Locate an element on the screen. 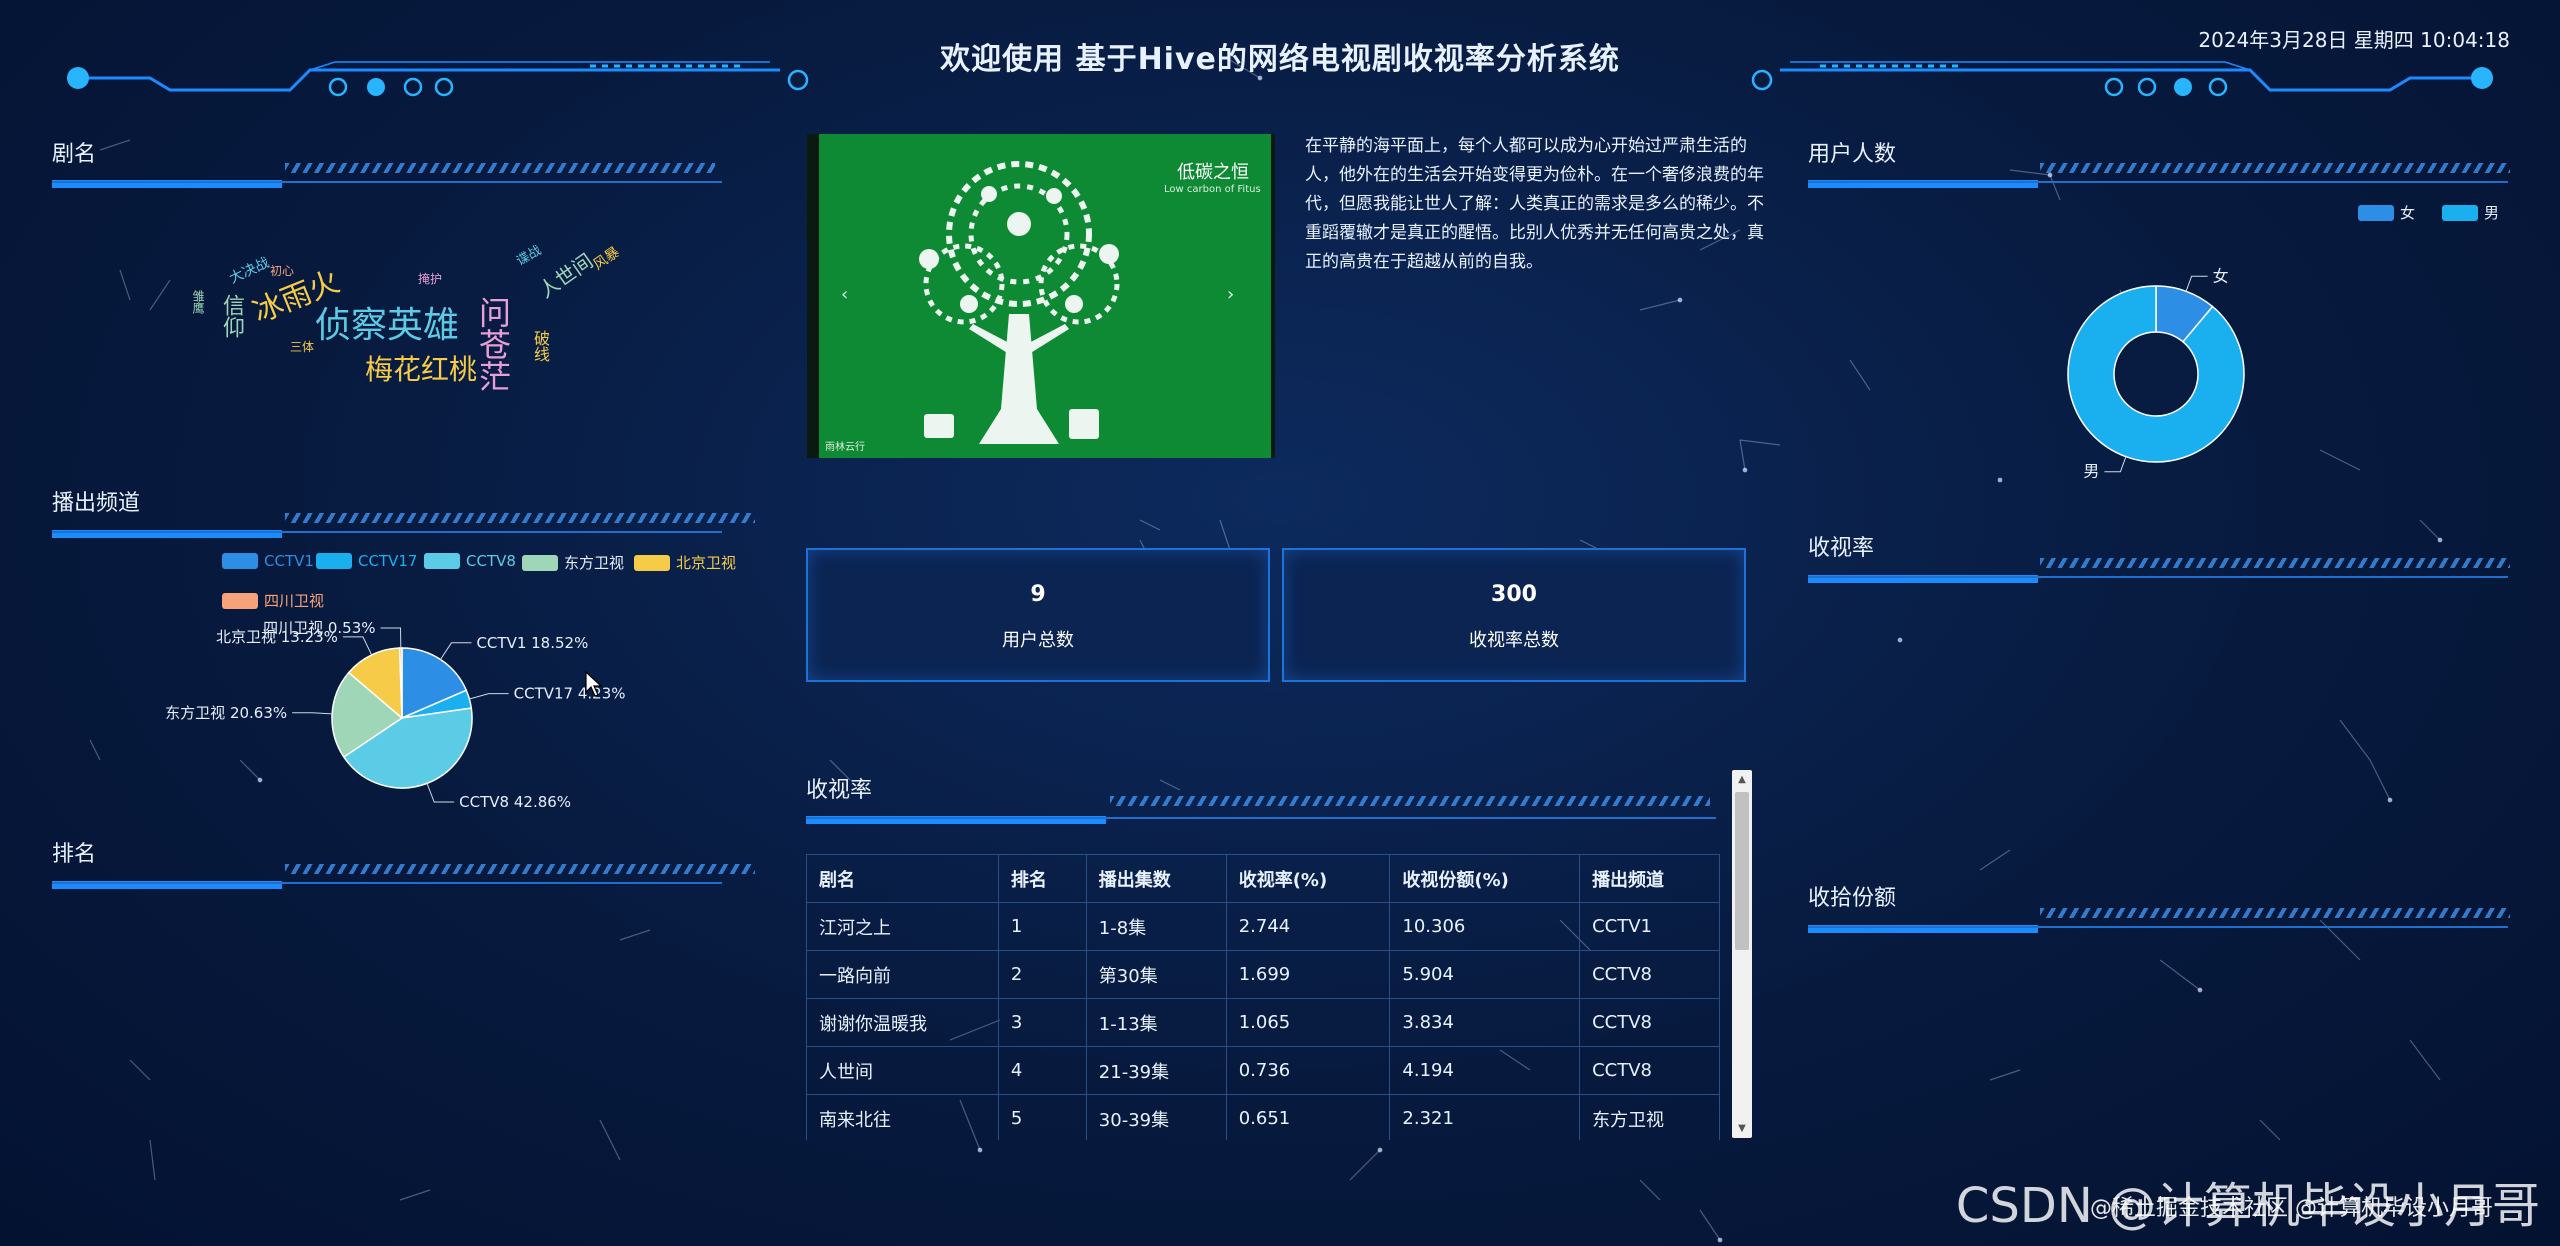 This screenshot has width=2560, height=1246. panel-title-share: 收拾份额 is located at coordinates (1852, 898).